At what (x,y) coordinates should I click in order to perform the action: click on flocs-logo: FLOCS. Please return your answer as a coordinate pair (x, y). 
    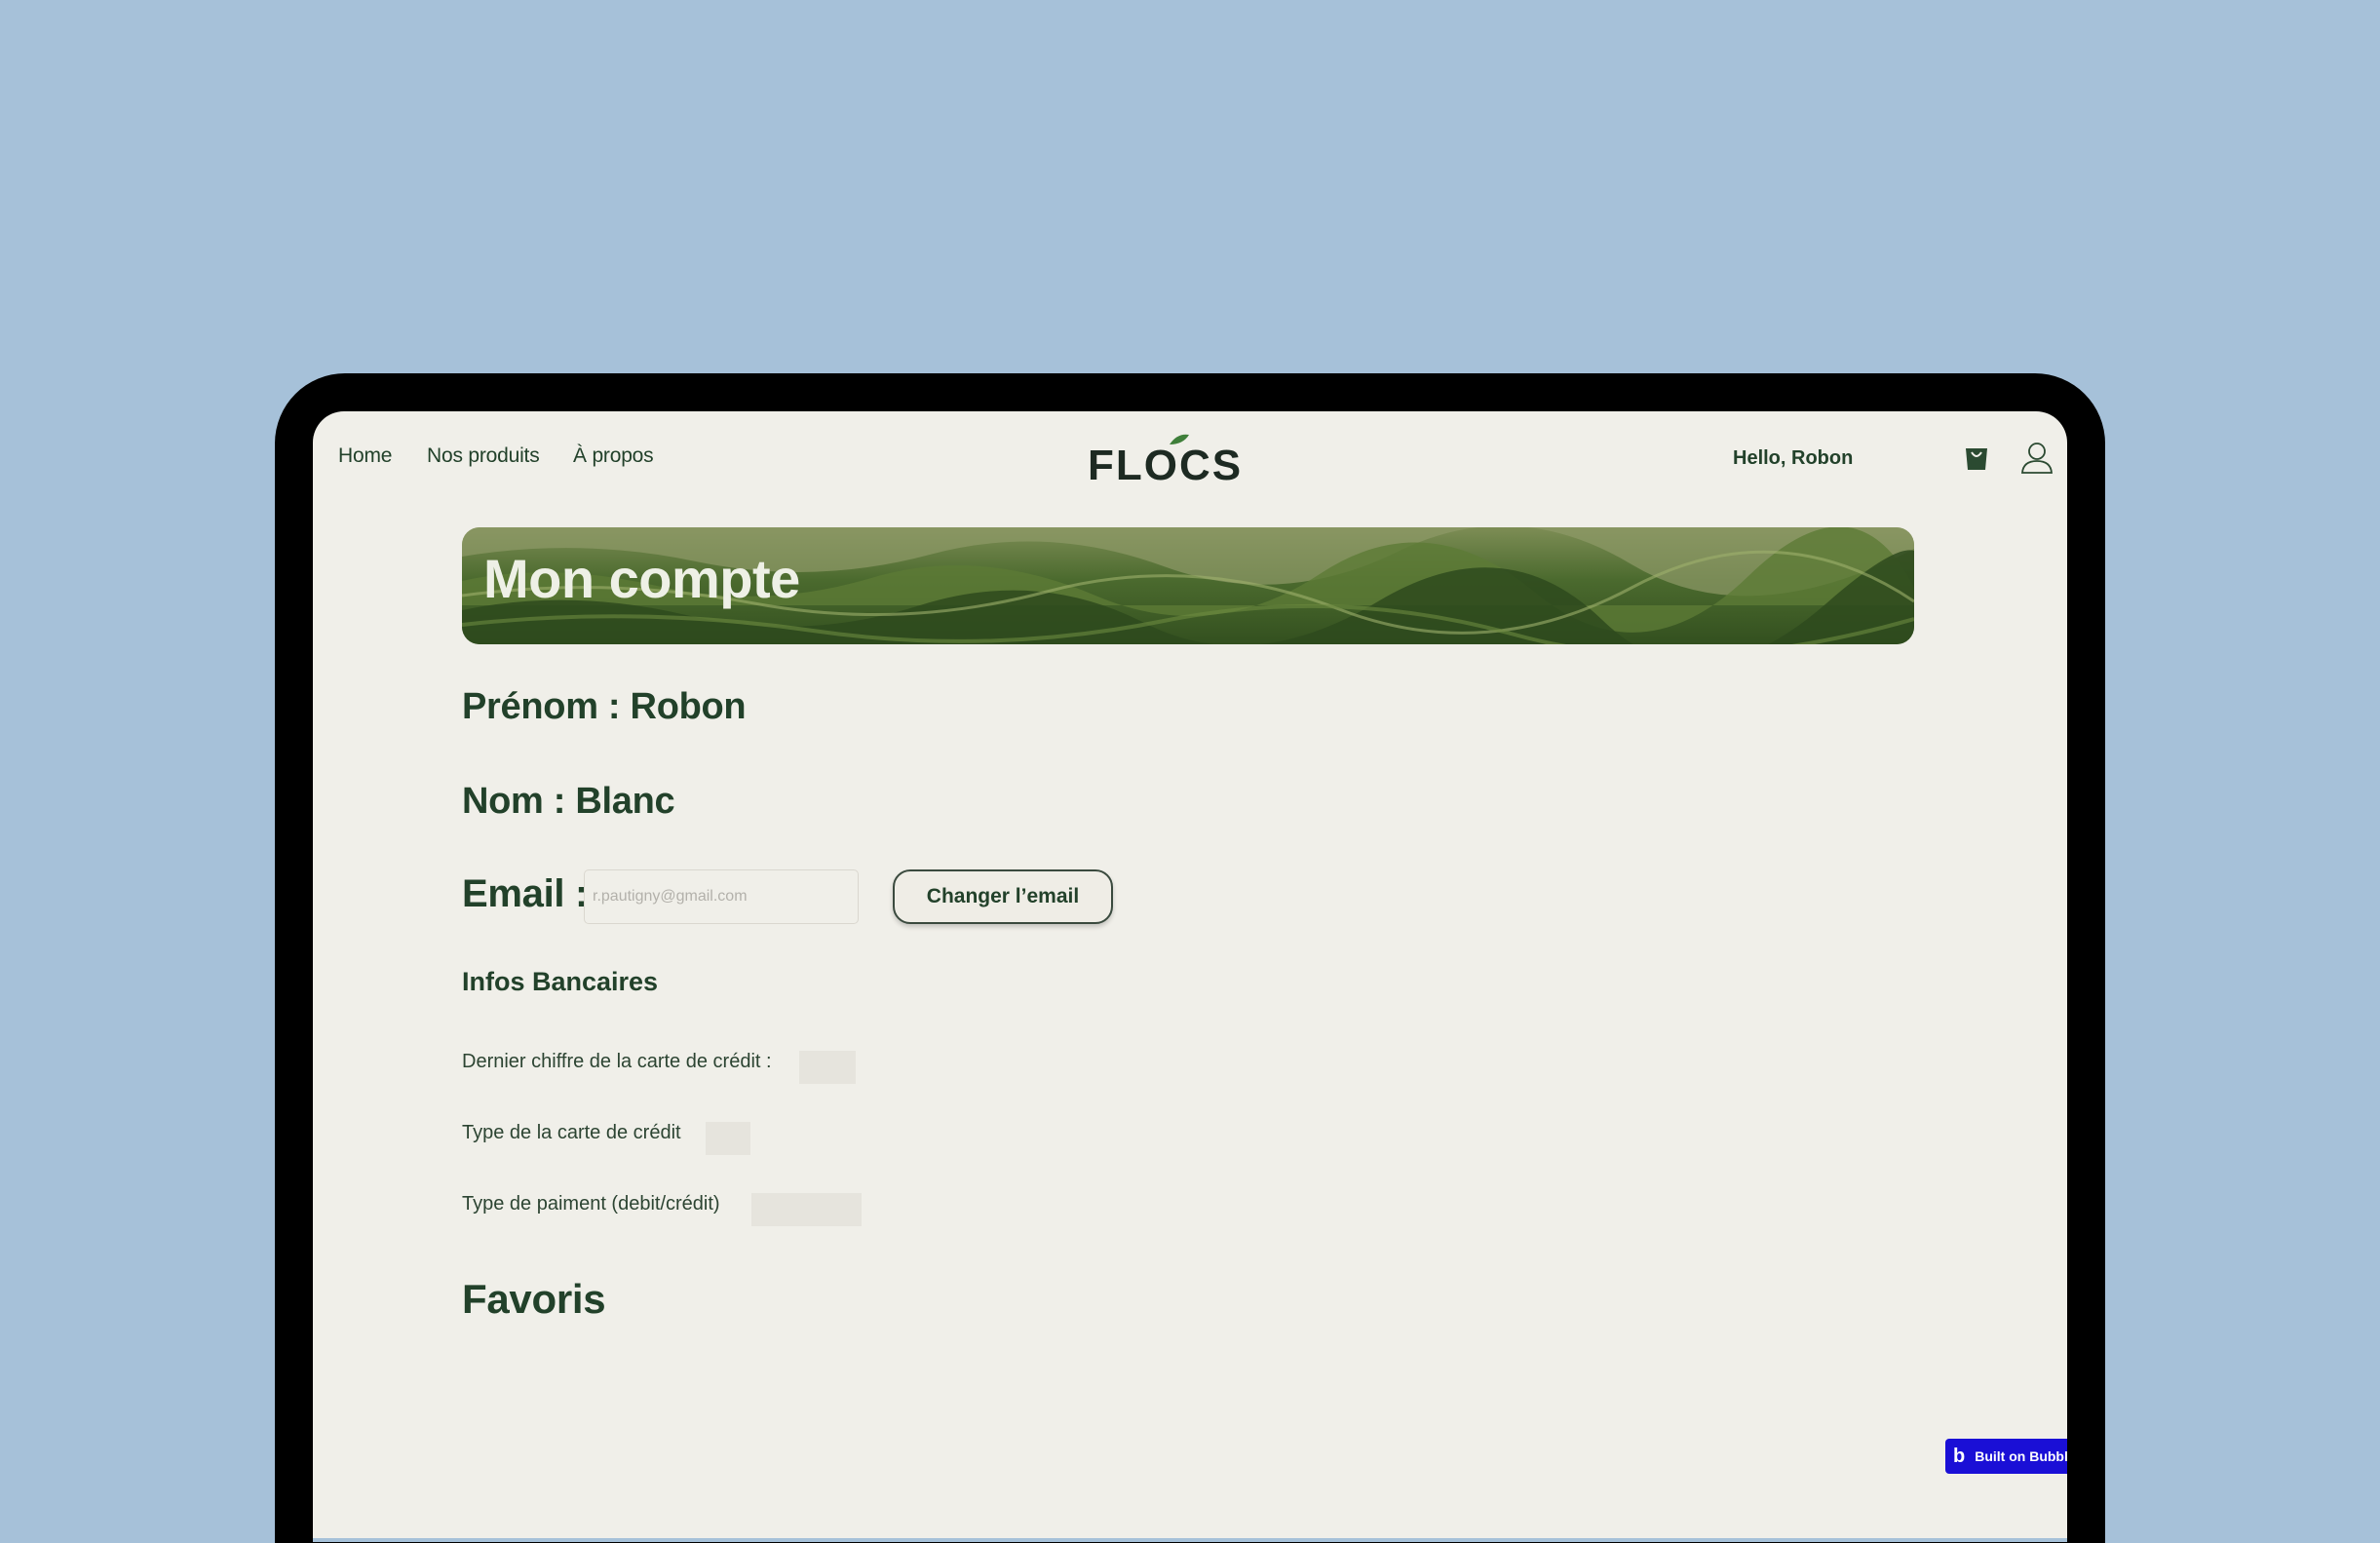
    Looking at the image, I should click on (1166, 460).